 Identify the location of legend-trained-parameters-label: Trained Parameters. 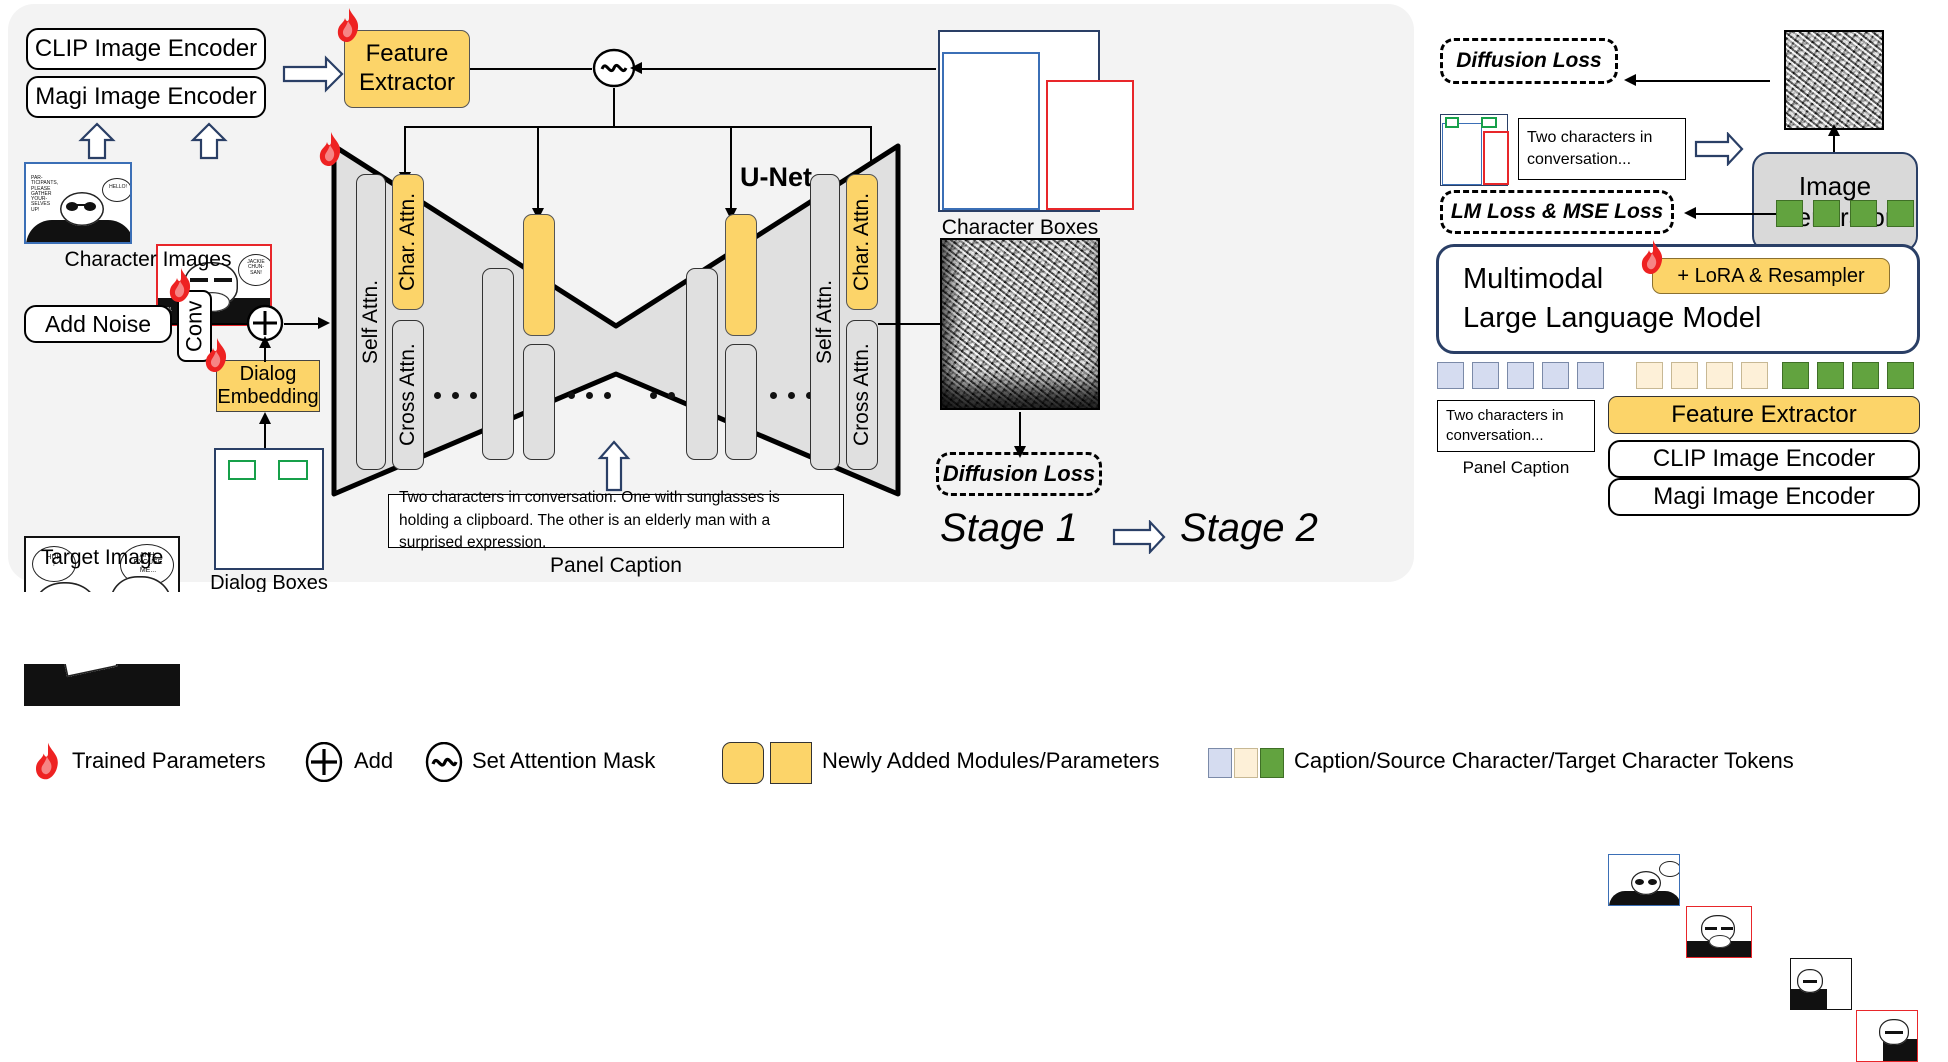
(169, 760).